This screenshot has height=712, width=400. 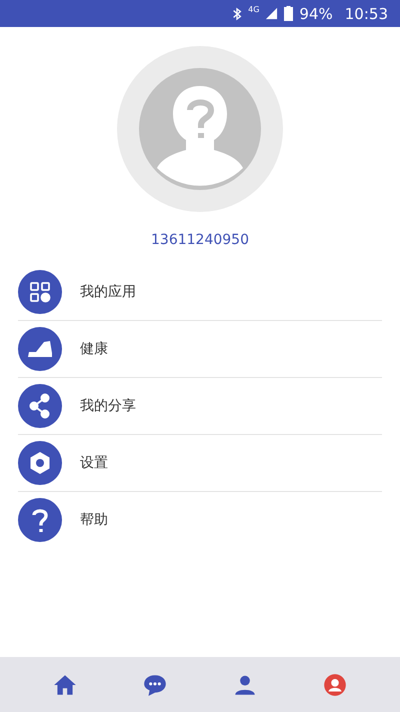 What do you see at coordinates (94, 349) in the screenshot?
I see `menu-item: 健康` at bounding box center [94, 349].